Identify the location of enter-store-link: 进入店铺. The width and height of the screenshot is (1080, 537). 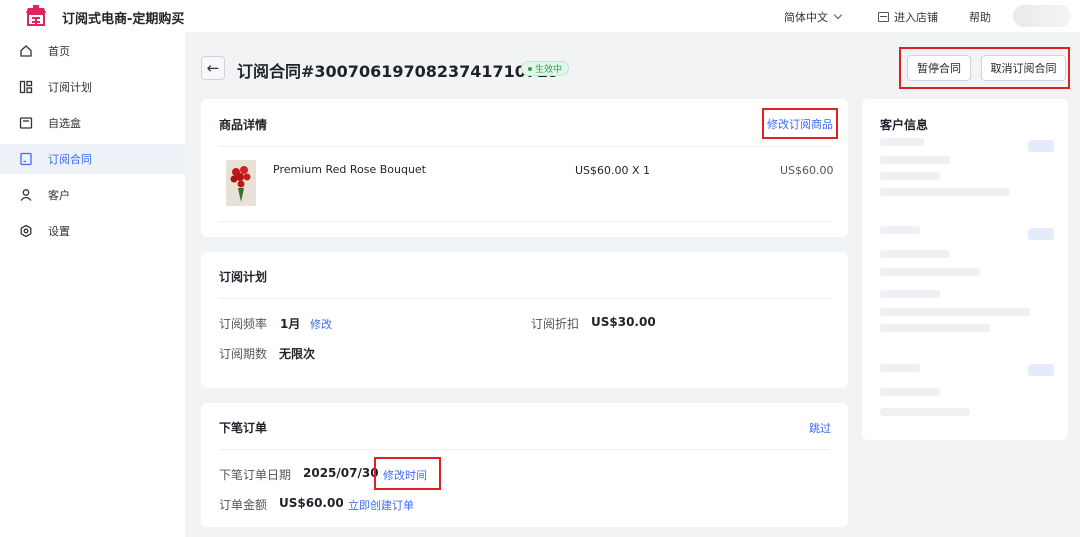
(908, 17).